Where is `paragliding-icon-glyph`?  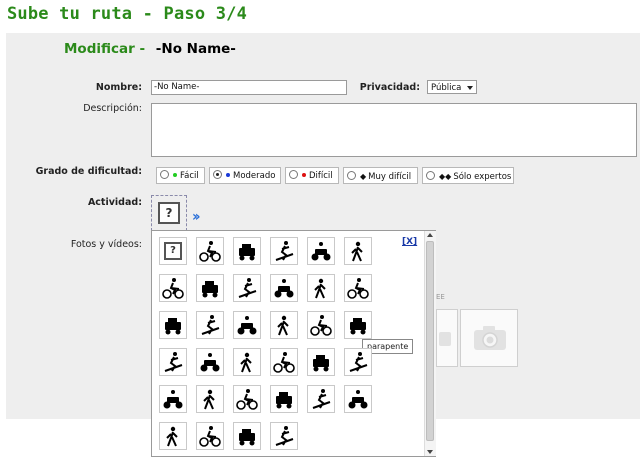
paragliding-icon-glyph is located at coordinates (358, 326).